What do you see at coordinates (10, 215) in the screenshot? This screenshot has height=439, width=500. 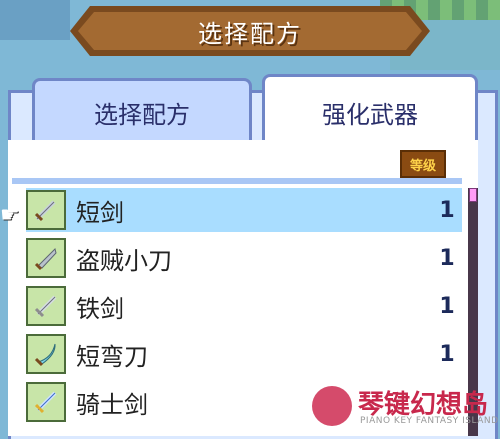 I see `pointing-hand-icon: ☛` at bounding box center [10, 215].